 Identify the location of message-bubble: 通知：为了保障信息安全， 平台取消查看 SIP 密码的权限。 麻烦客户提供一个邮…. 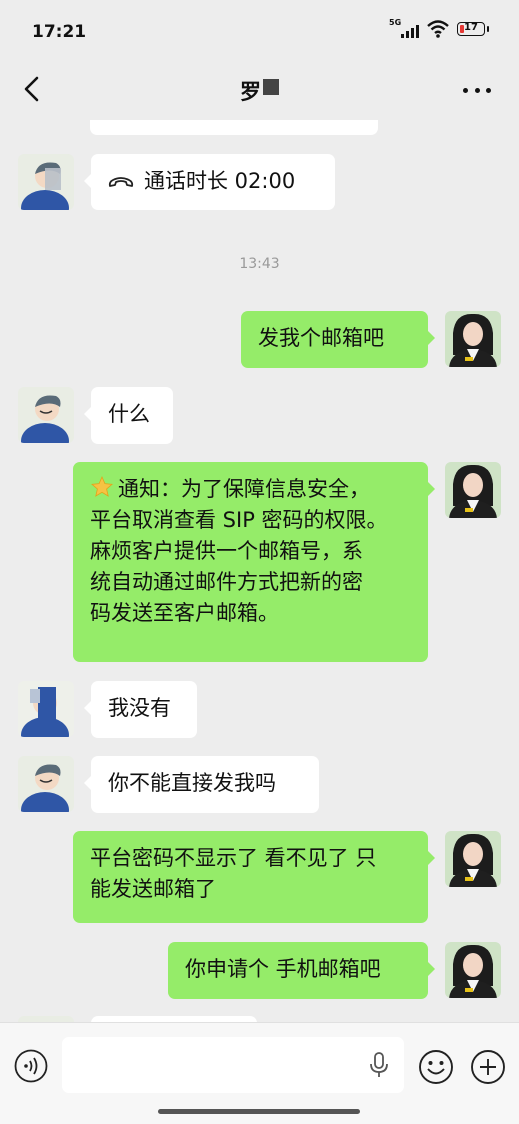
(254, 562).